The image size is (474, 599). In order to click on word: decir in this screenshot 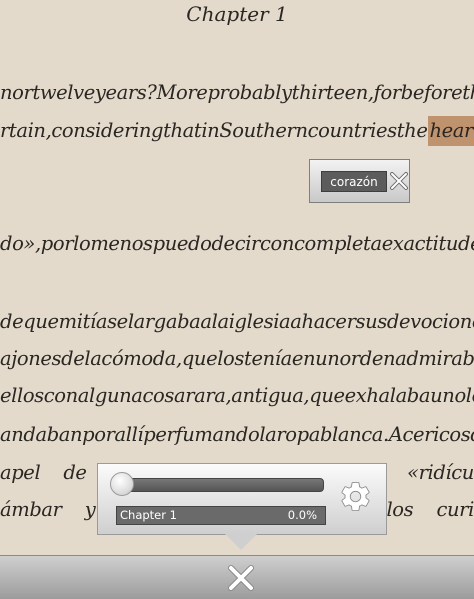, I will do `click(235, 244)`.